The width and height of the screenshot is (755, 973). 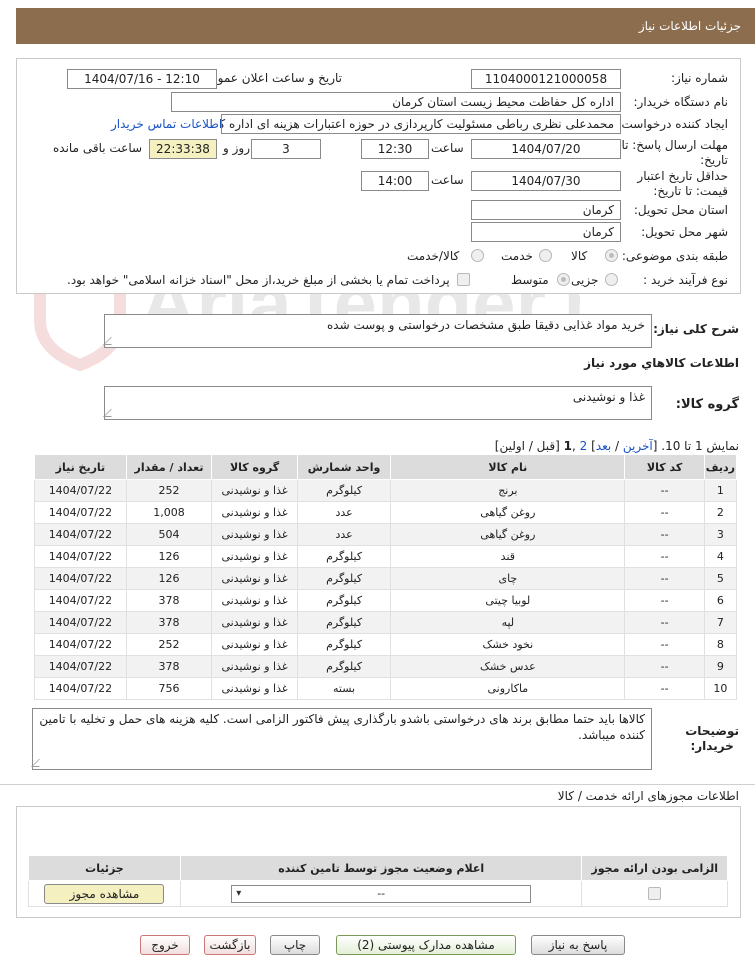 What do you see at coordinates (169, 512) in the screenshot?
I see `cell-quantity: 1,008` at bounding box center [169, 512].